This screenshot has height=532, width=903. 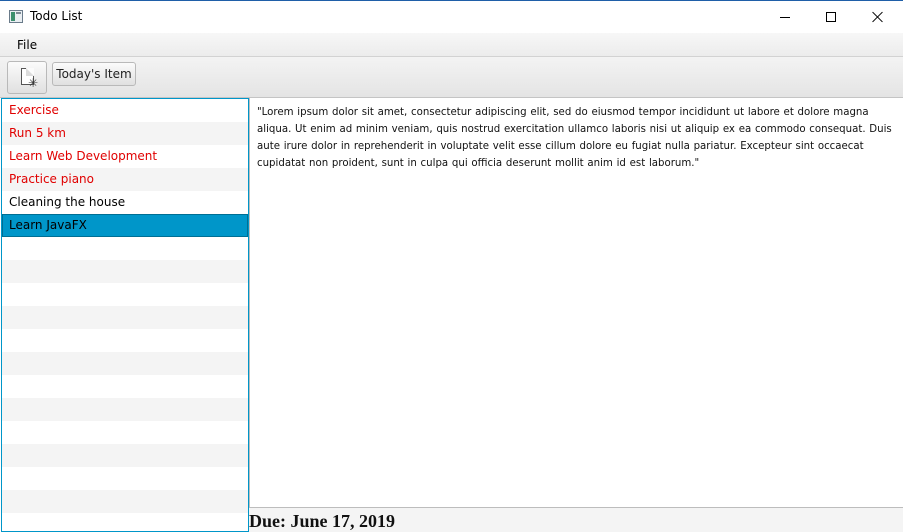 I want to click on close-icon, so click(x=878, y=17).